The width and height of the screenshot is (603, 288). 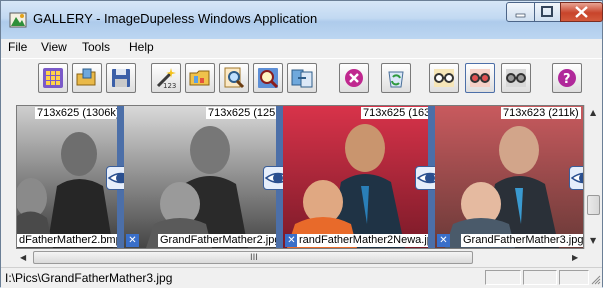 I want to click on search-page-icon, so click(x=234, y=78).